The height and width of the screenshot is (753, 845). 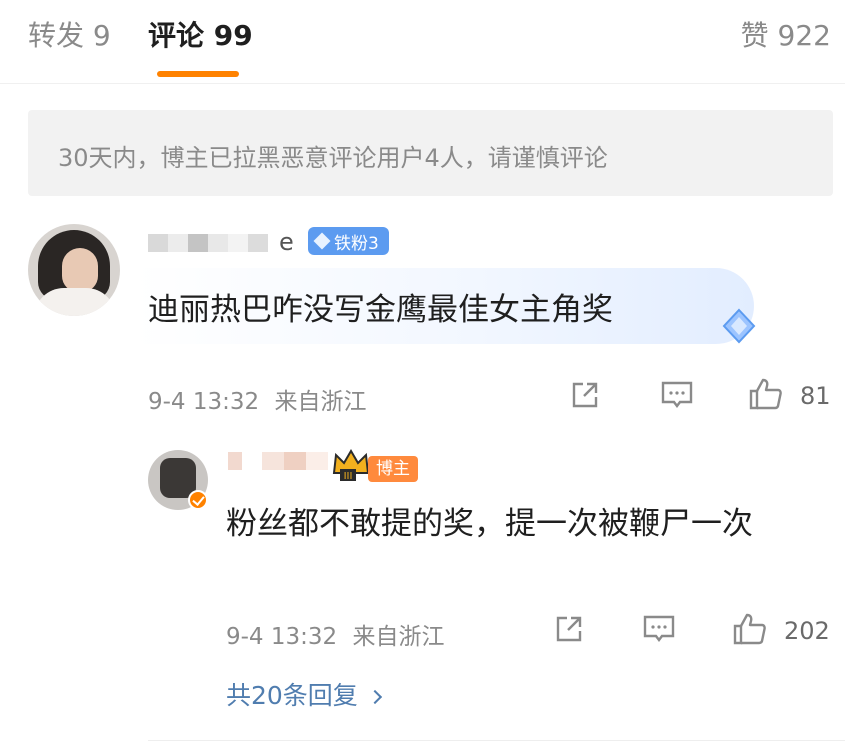 I want to click on reply-text: 粉丝都不敢提的奖，提一次被鞭尸一次, so click(x=489, y=524).